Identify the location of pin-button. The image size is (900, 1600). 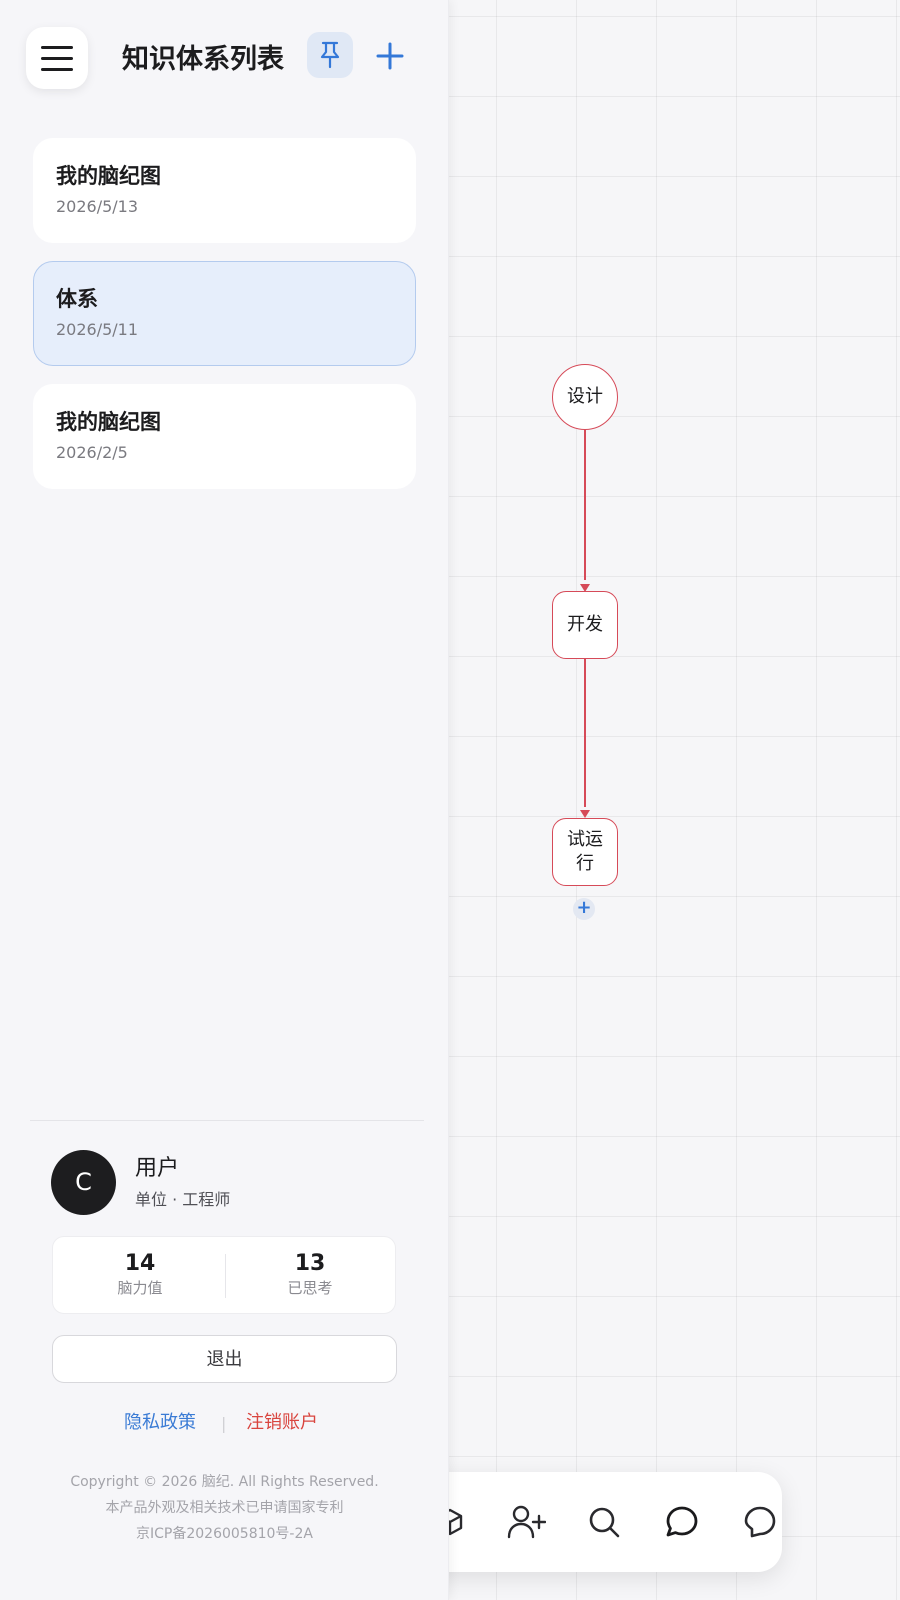
(330, 55).